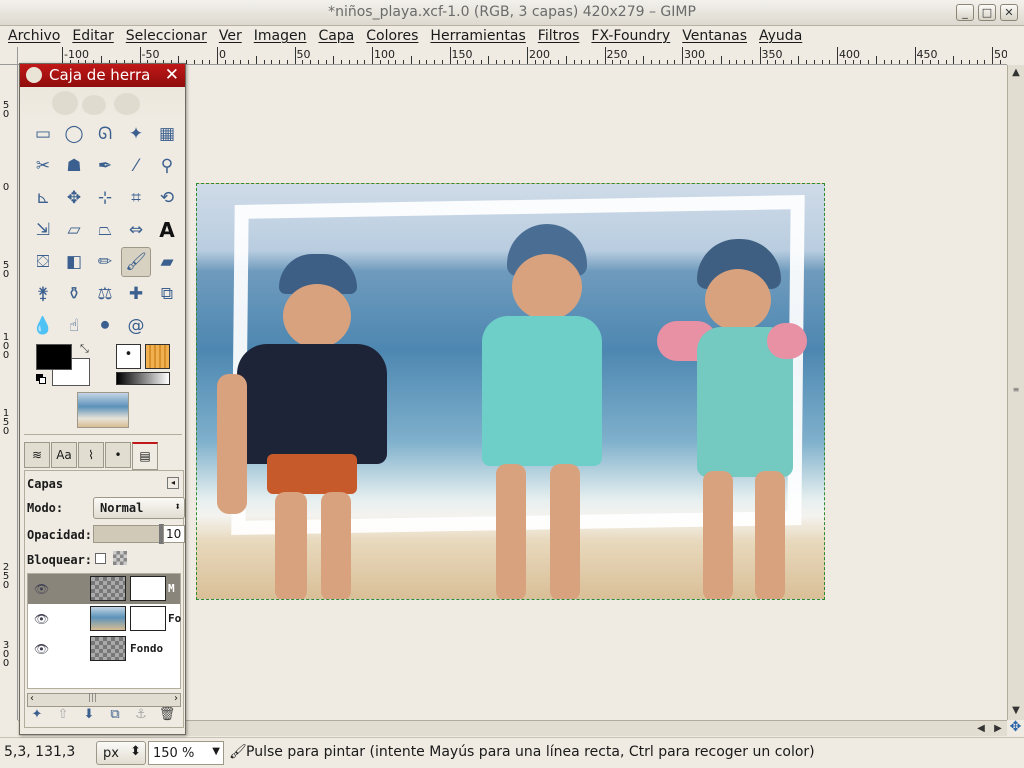 The image size is (1024, 768). I want to click on ellipse-select-icon: ◯, so click(74, 134).